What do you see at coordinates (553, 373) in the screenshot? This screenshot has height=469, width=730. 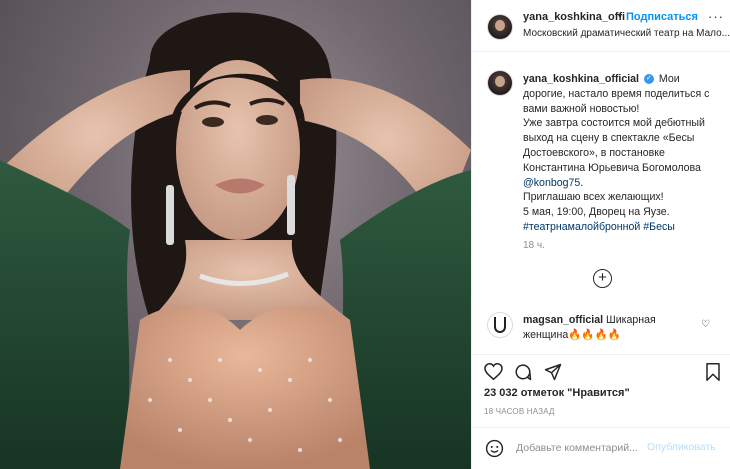 I see `share-icon` at bounding box center [553, 373].